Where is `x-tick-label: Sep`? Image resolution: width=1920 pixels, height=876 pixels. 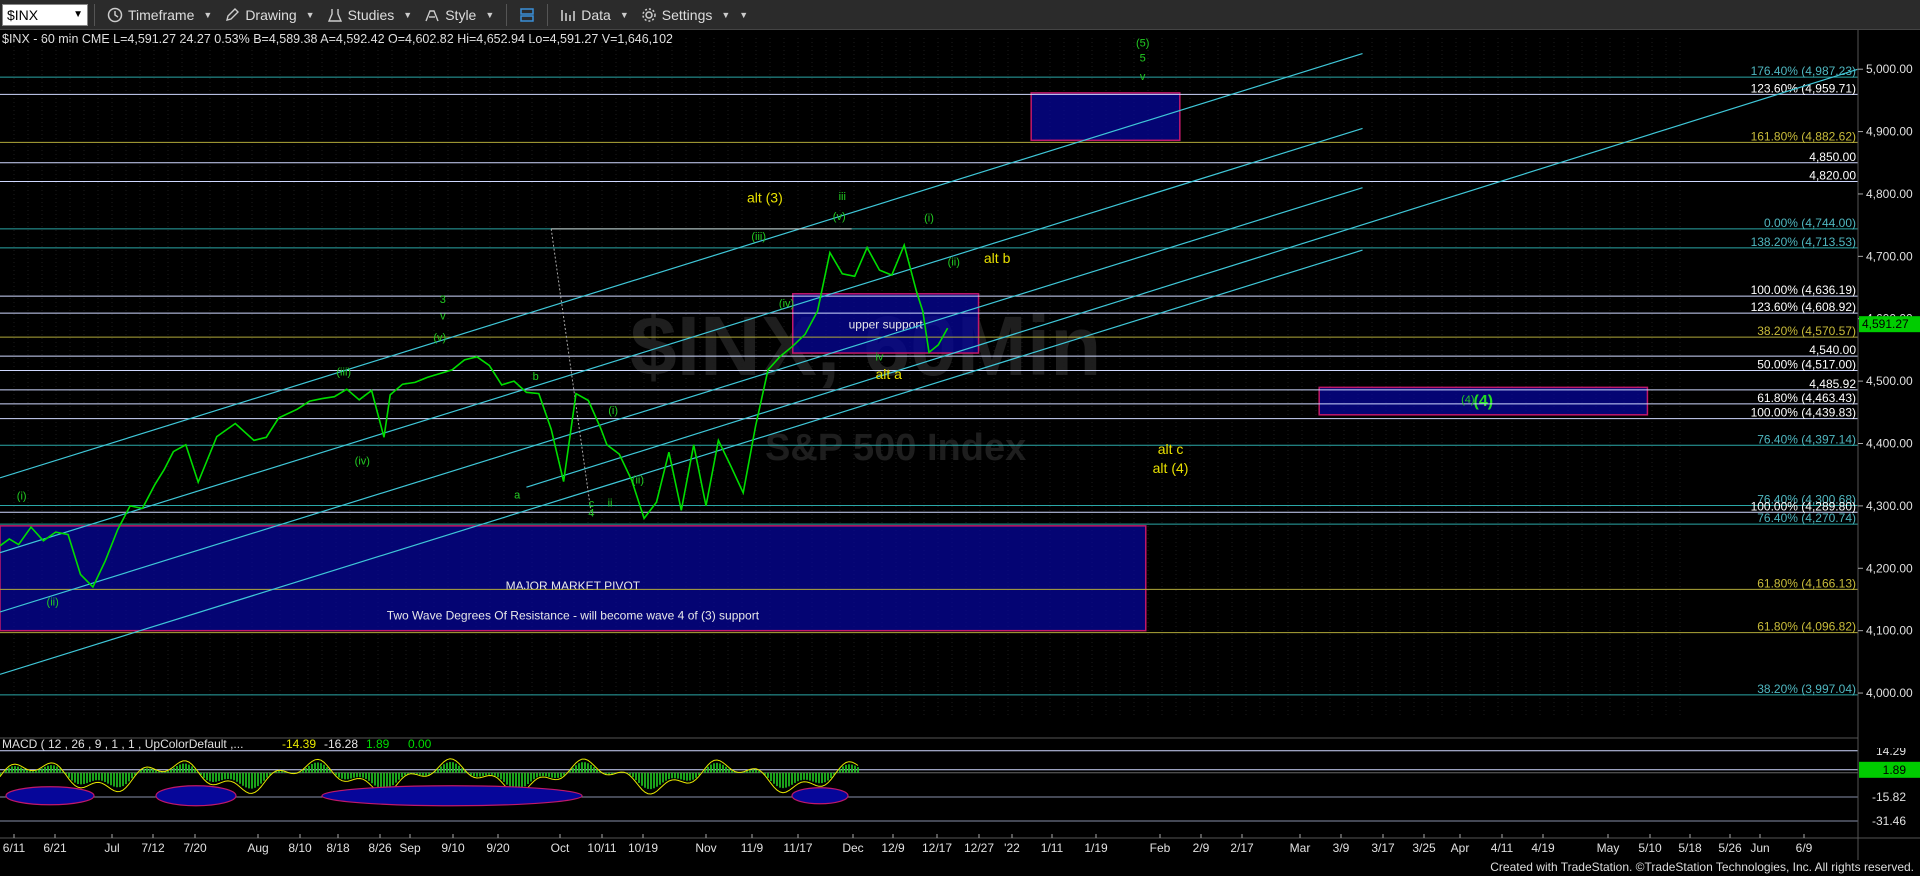
x-tick-label: Sep is located at coordinates (410, 848).